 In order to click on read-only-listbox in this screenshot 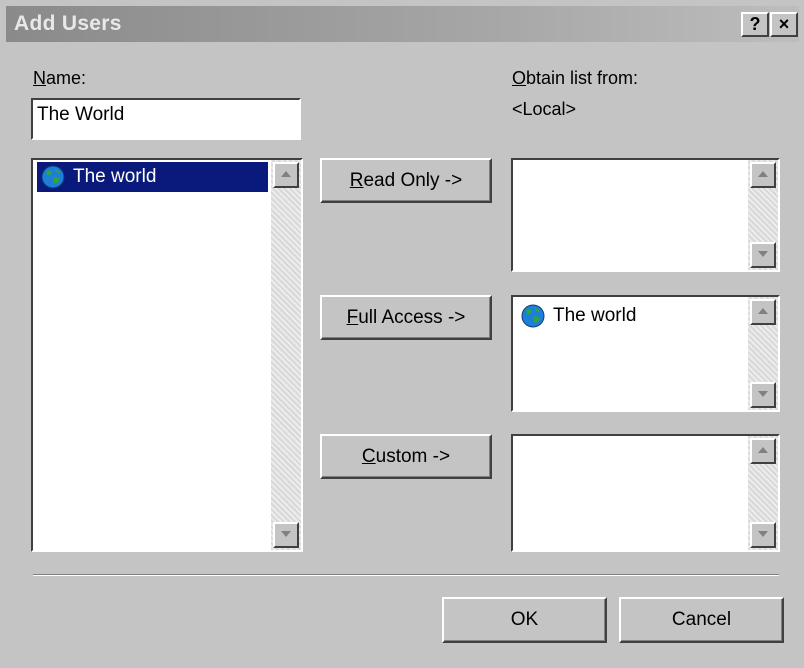, I will do `click(645, 215)`.